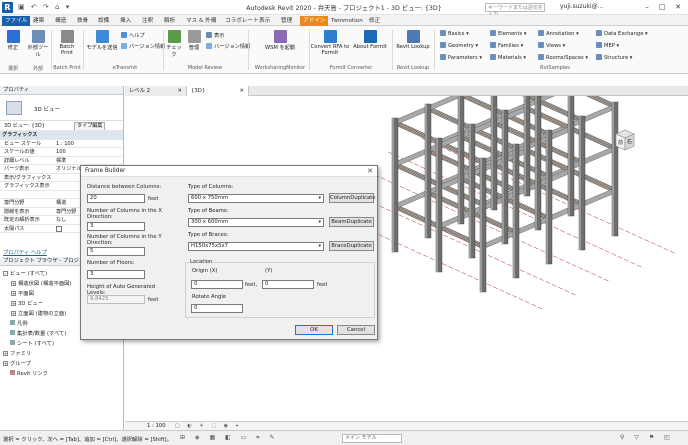 The height and width of the screenshot is (445, 688). Describe the element at coordinates (201, 21) in the screenshot. I see `tab-massing: マス & 外構` at that location.